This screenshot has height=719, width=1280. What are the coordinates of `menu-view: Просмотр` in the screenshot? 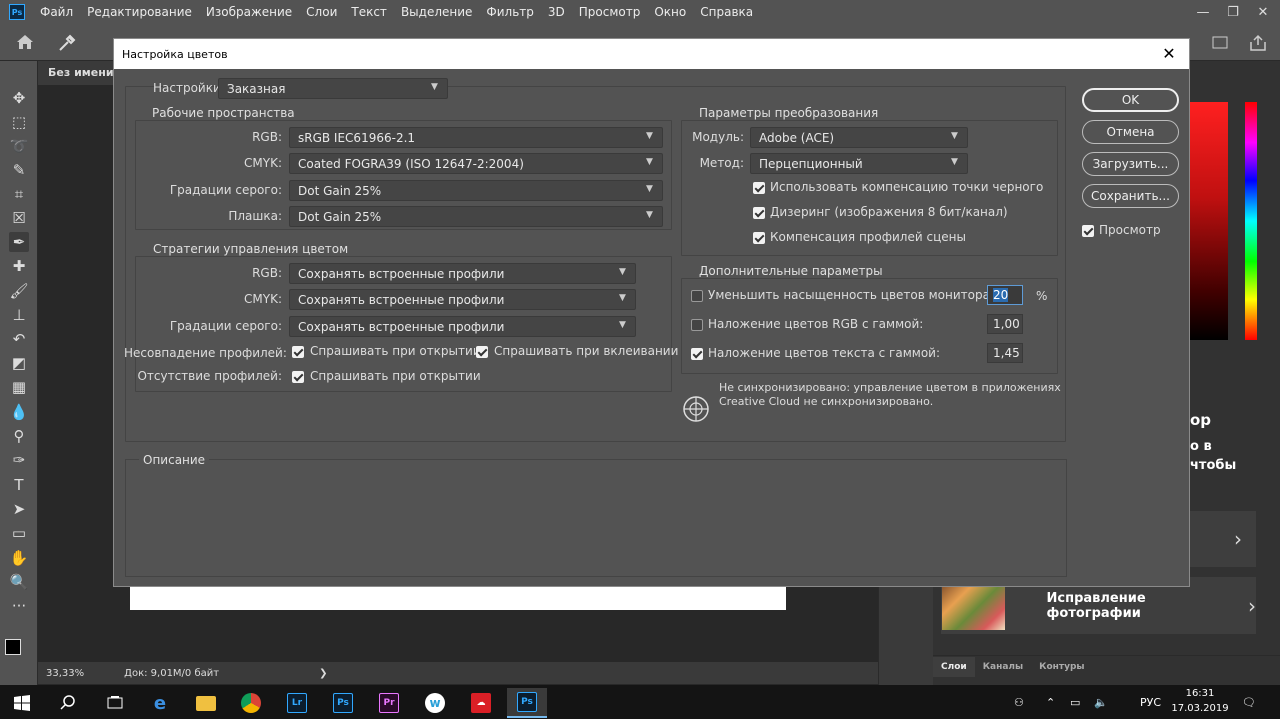 It's located at (610, 12).